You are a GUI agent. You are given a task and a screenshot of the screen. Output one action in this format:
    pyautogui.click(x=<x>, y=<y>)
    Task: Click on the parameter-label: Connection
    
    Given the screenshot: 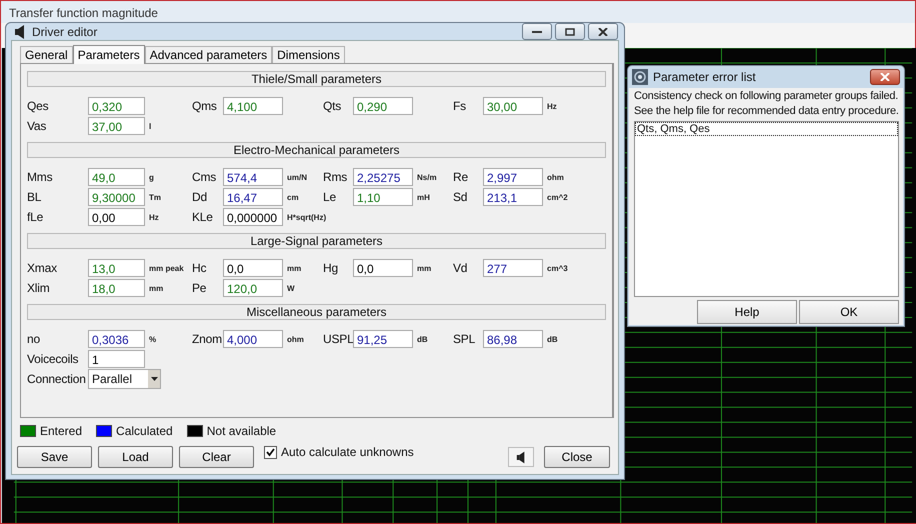 What is the action you would take?
    pyautogui.click(x=57, y=379)
    